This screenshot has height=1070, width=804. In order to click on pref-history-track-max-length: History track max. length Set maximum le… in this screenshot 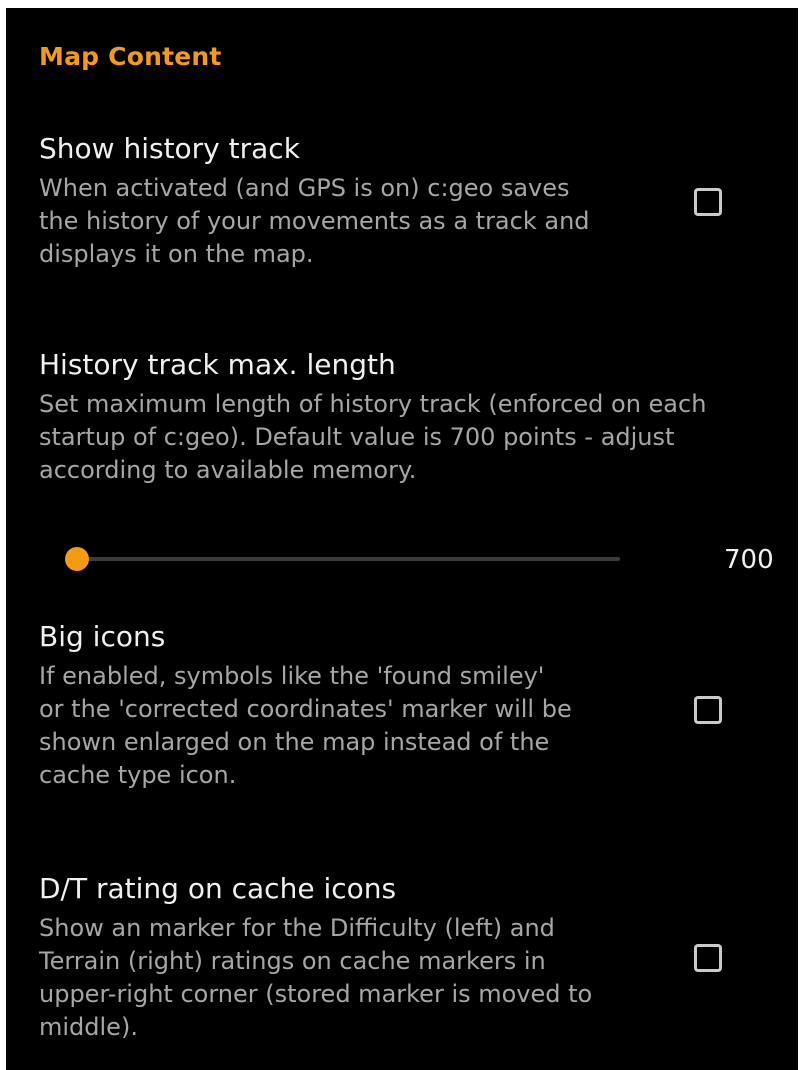, I will do `click(372, 417)`.